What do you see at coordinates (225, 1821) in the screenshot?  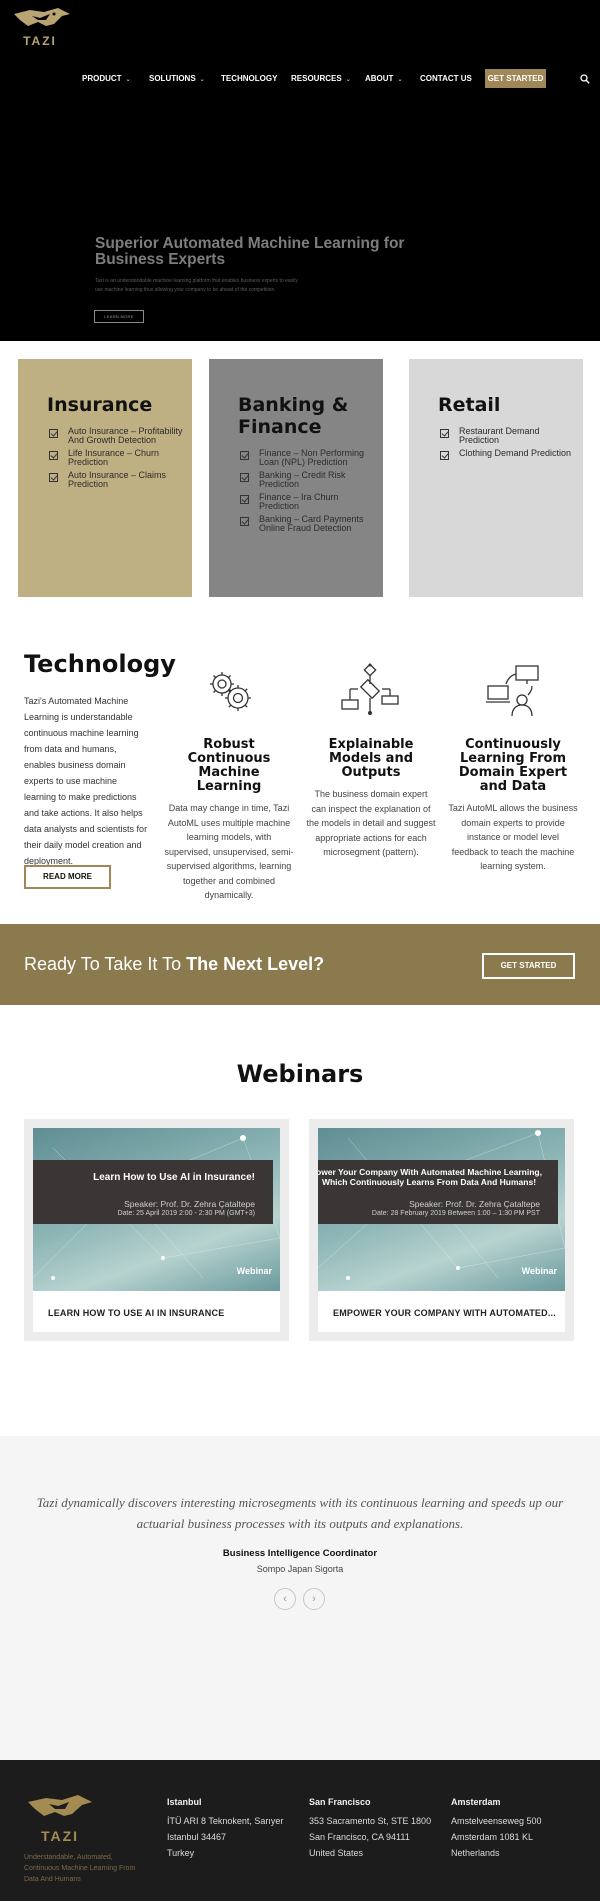 I see `office-address-line: İTÜ ARI 8 Teknokent, Sarıyer` at bounding box center [225, 1821].